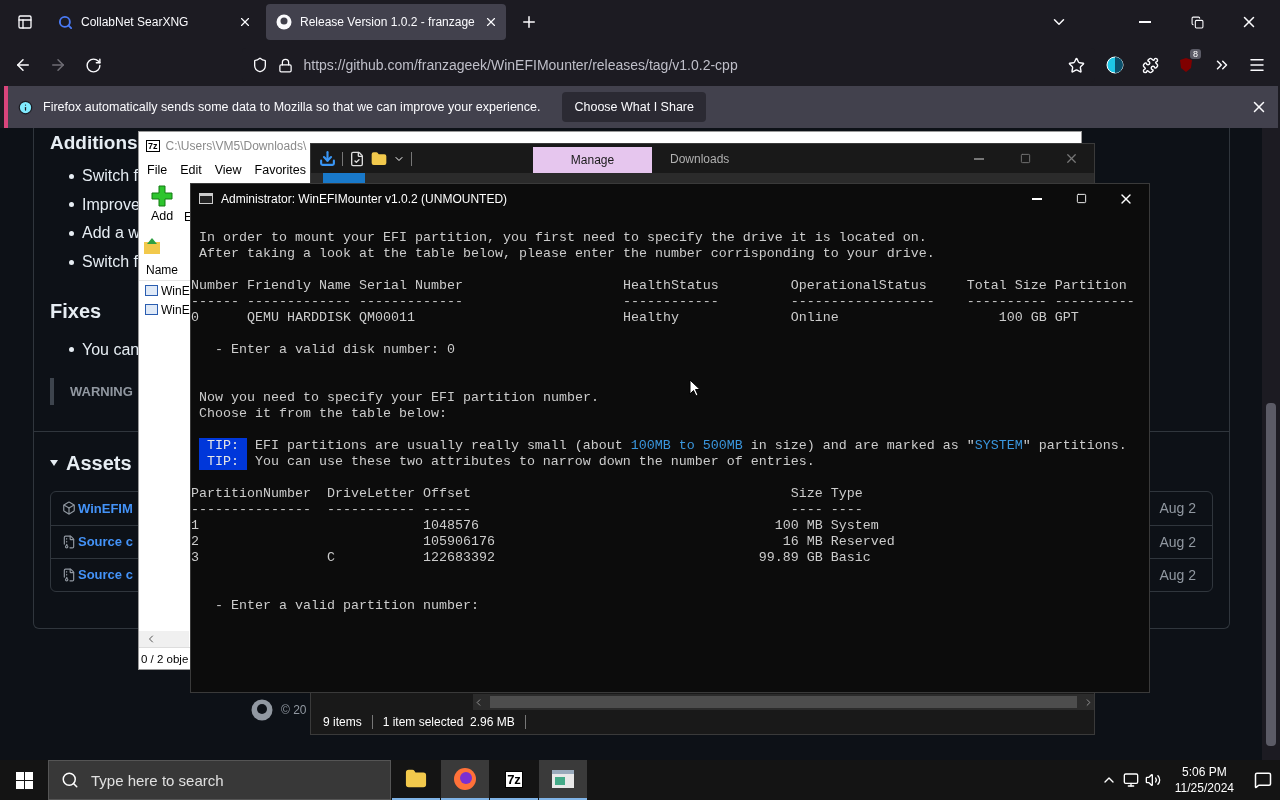 The width and height of the screenshot is (1280, 800). I want to click on table-cell: 100 GB, so click(1022, 317).